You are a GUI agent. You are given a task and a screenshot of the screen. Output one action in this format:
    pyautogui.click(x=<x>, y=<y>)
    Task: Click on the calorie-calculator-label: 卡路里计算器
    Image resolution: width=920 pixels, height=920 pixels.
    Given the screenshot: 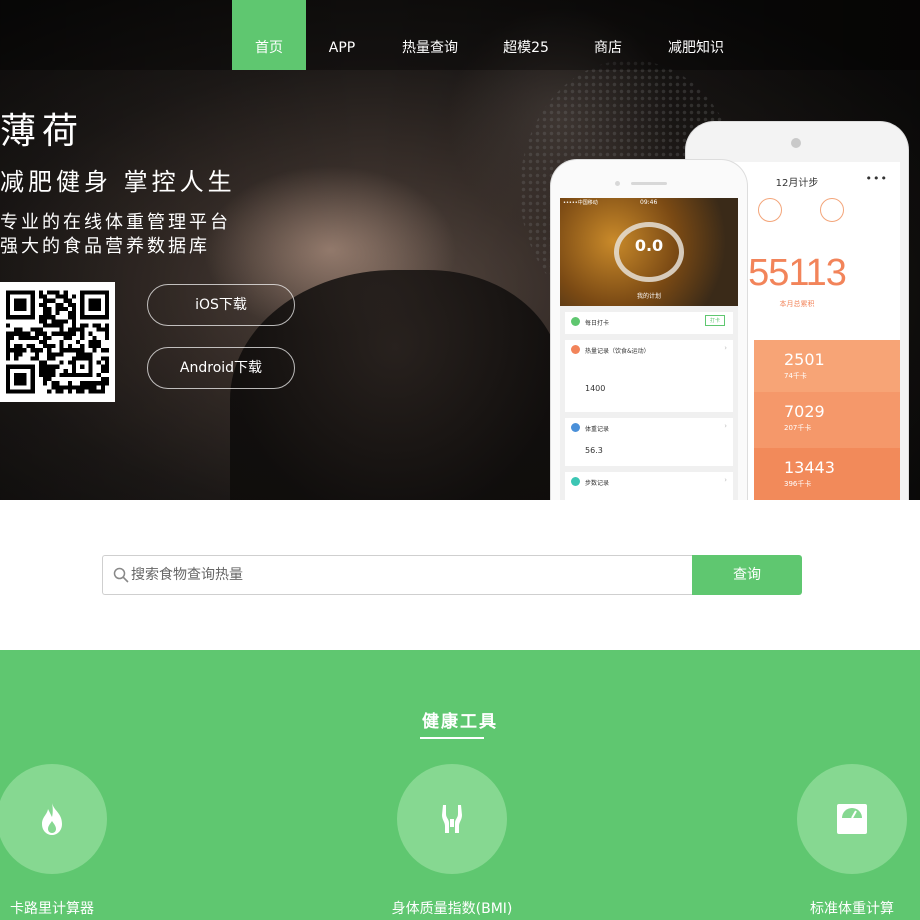 What is the action you would take?
    pyautogui.click(x=52, y=909)
    